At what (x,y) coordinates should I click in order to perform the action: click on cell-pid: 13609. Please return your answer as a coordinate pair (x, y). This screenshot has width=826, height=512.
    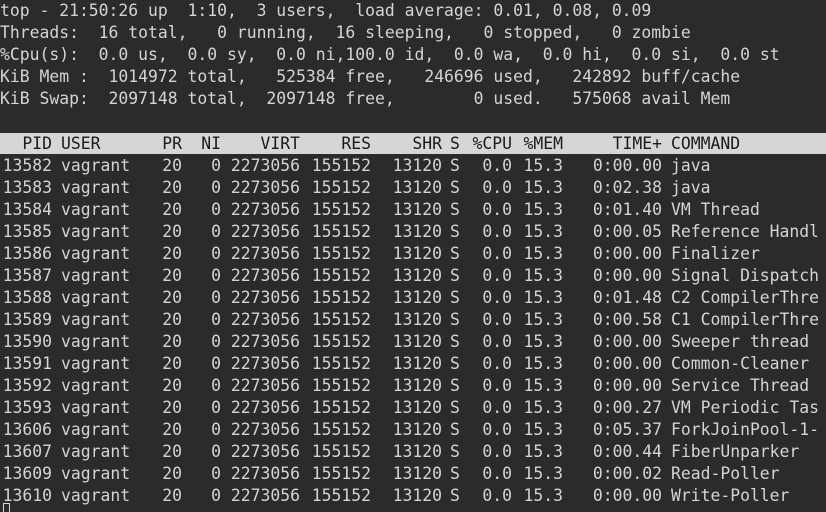
    Looking at the image, I should click on (27, 473).